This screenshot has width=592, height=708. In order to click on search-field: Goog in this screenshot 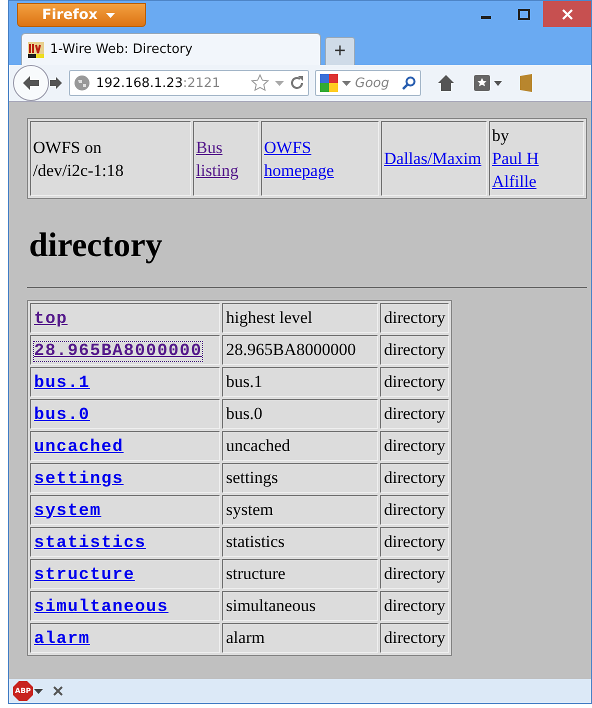, I will do `click(368, 83)`.